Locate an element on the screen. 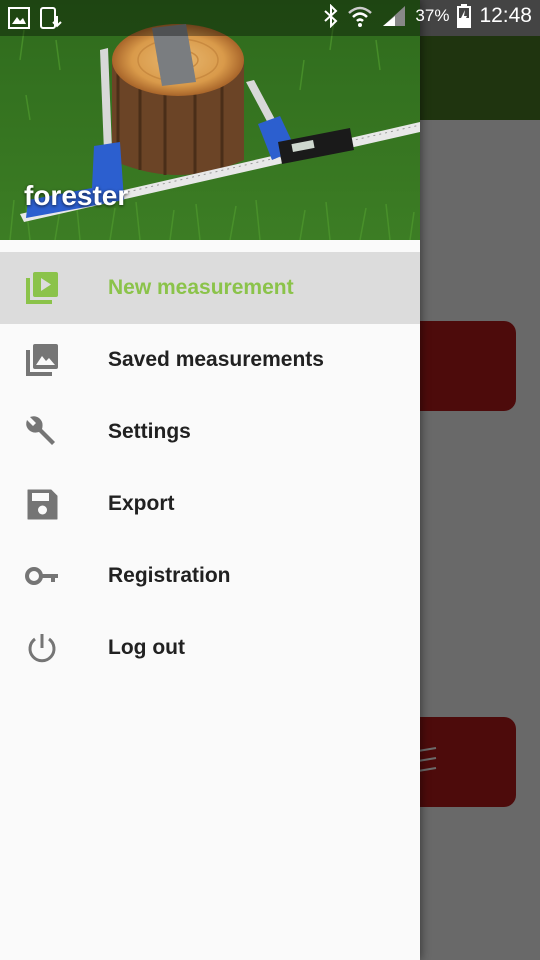 This screenshot has width=540, height=960. menu-item-label: Registration is located at coordinates (169, 575).